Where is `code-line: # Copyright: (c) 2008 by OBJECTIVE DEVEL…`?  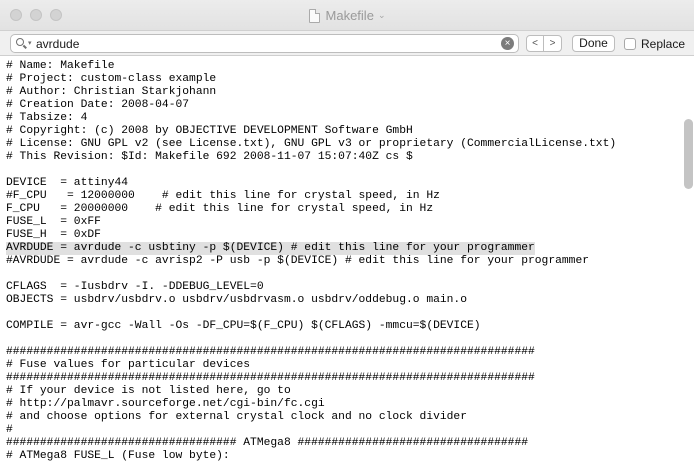 code-line: # Copyright: (c) 2008 by OBJECTIVE DEVEL… is located at coordinates (209, 131).